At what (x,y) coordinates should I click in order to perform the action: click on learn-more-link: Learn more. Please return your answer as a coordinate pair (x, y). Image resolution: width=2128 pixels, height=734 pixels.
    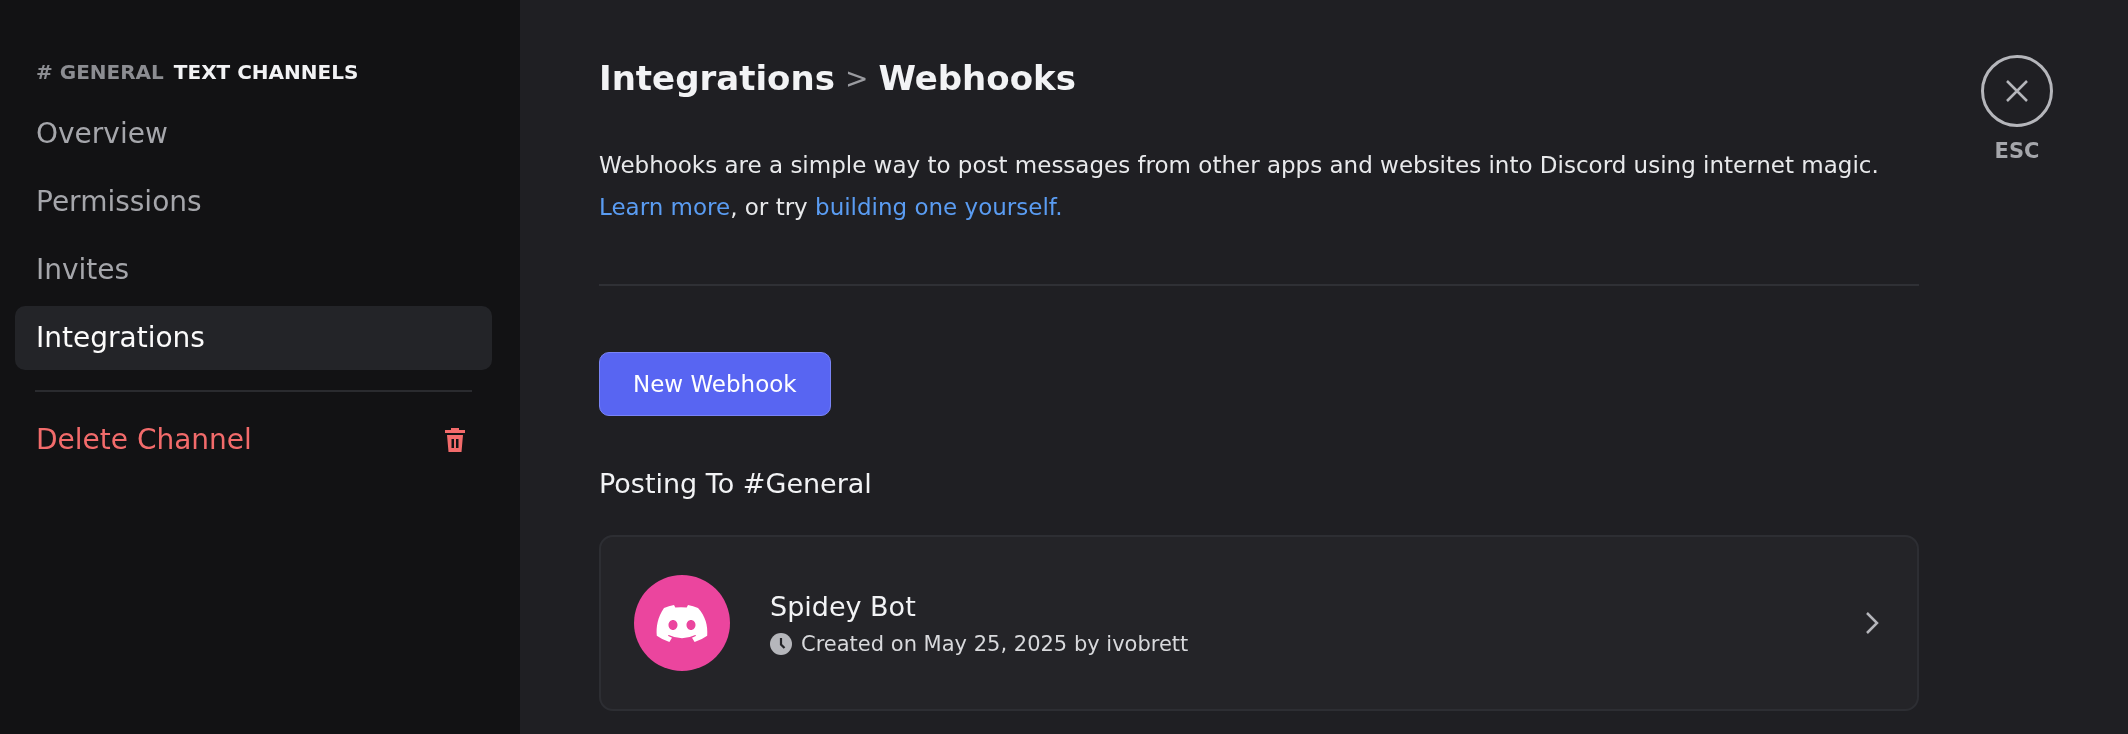
    Looking at the image, I should click on (665, 207).